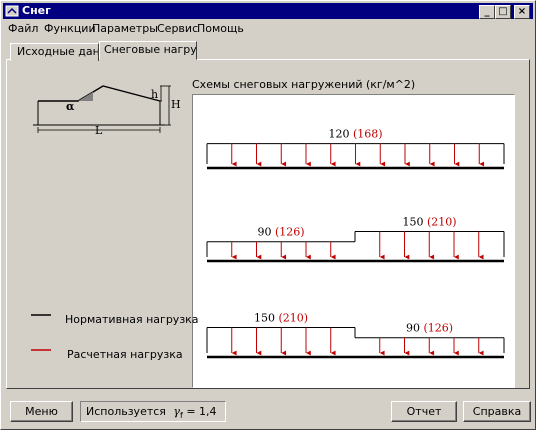 The height and width of the screenshot is (430, 536). What do you see at coordinates (154, 94) in the screenshot?
I see `h-label: h` at bounding box center [154, 94].